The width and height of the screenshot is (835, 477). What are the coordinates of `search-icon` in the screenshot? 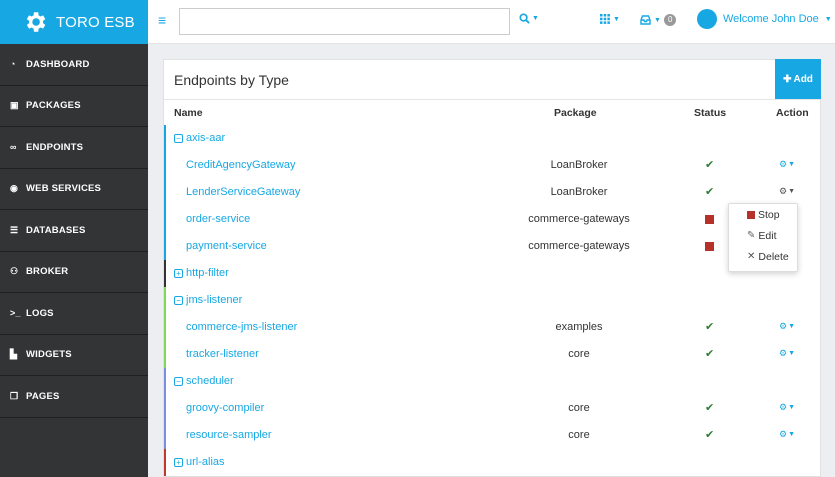 It's located at (524, 18).